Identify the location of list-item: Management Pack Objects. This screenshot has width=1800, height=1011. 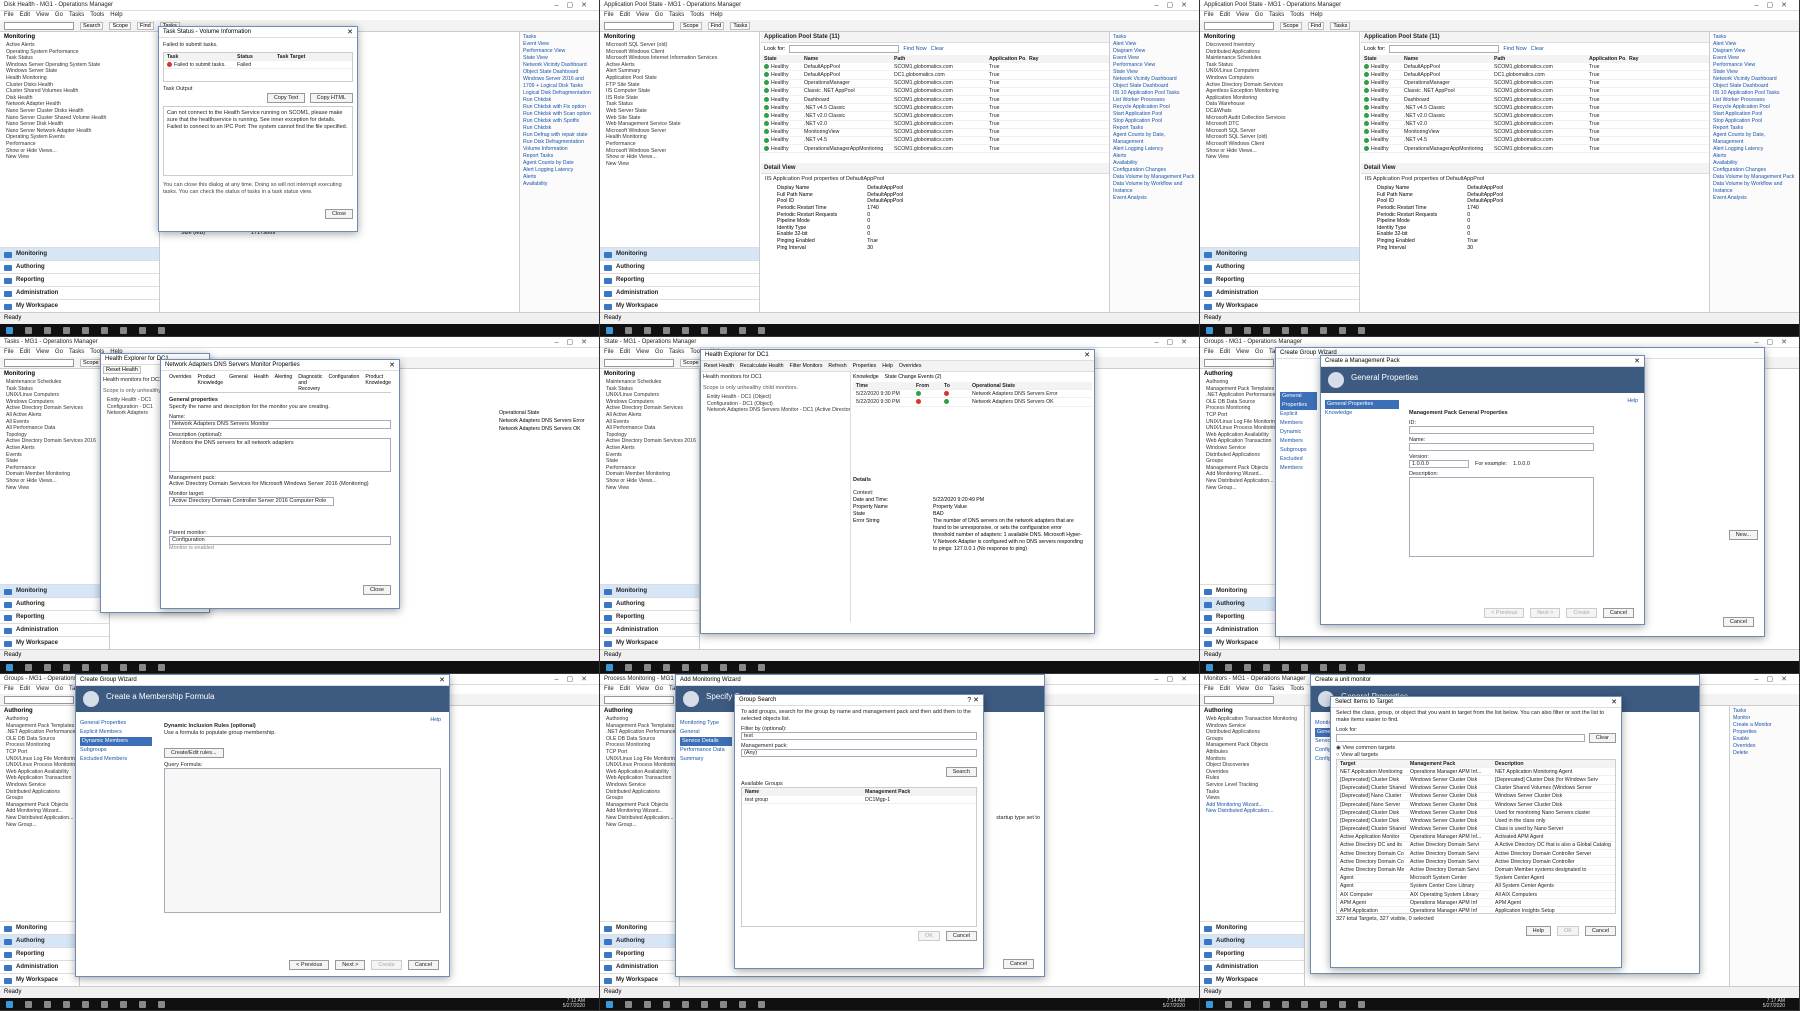
(42, 805).